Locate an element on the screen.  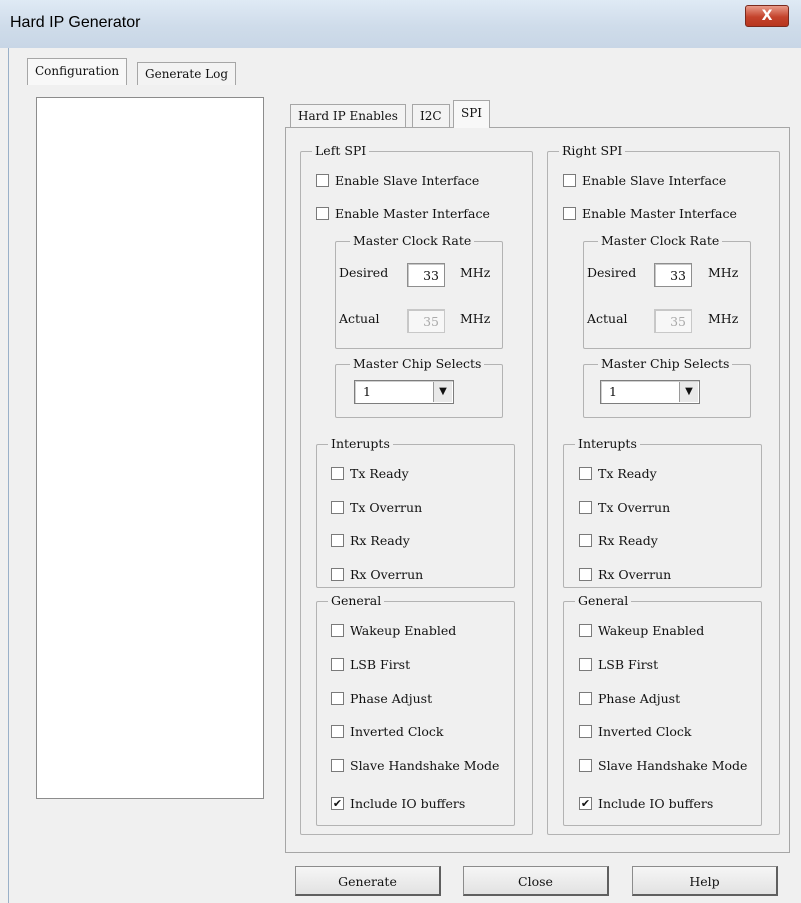
right-rx-overrun-checkbox: Rx Overrun is located at coordinates (625, 574).